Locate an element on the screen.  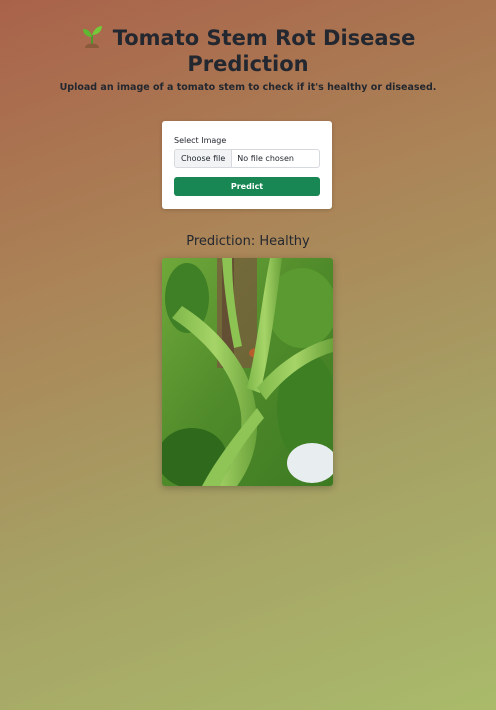
page-title-line-2: Prediction is located at coordinates (248, 64).